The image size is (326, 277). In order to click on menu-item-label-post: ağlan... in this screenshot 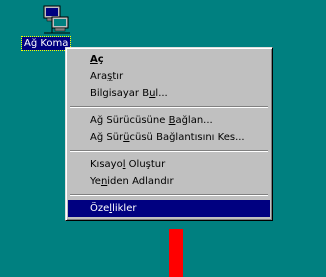, I will do `click(194, 120)`.